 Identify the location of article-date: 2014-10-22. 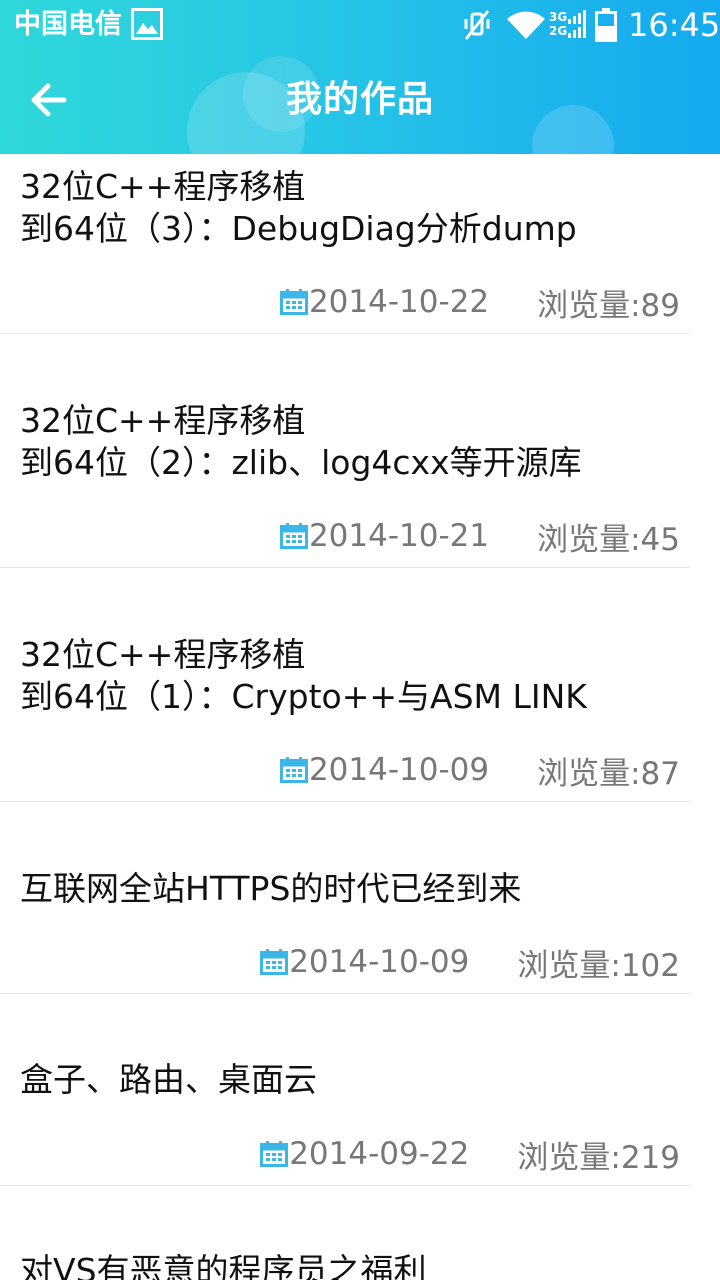
(399, 302).